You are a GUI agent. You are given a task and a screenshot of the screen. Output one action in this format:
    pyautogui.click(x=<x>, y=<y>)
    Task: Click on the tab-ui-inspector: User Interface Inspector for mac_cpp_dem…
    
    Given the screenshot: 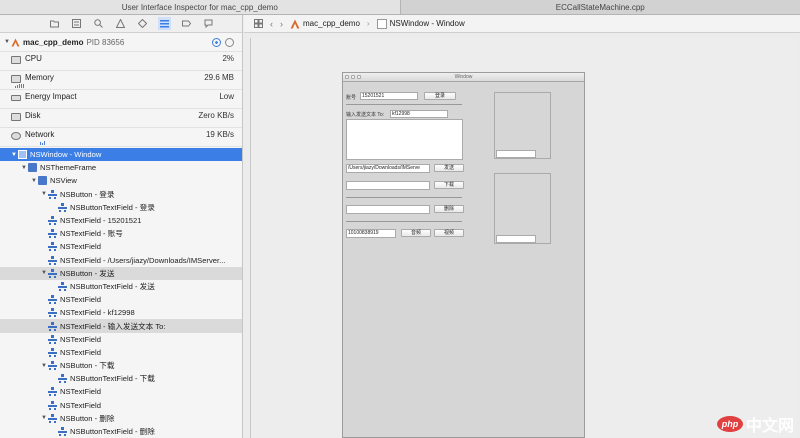 What is the action you would take?
    pyautogui.click(x=200, y=7)
    